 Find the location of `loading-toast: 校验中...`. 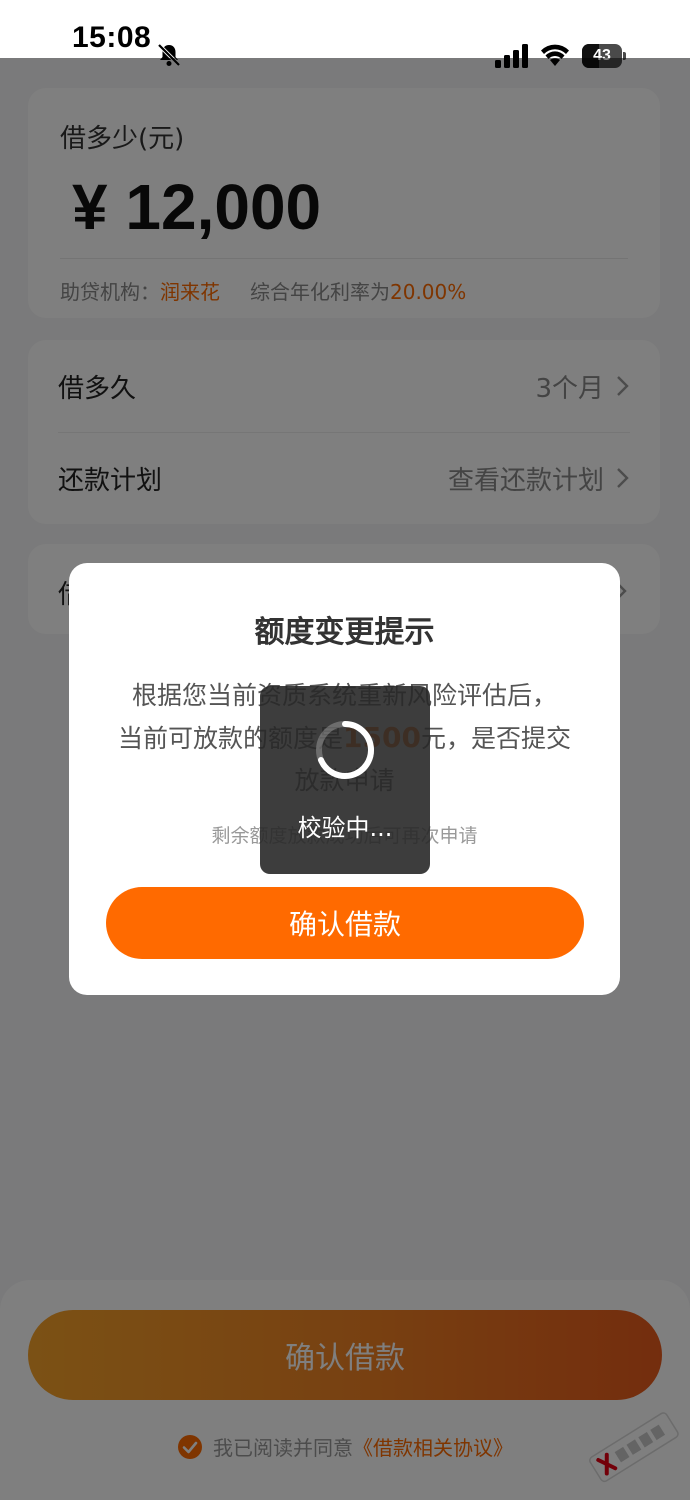

loading-toast: 校验中... is located at coordinates (345, 780).